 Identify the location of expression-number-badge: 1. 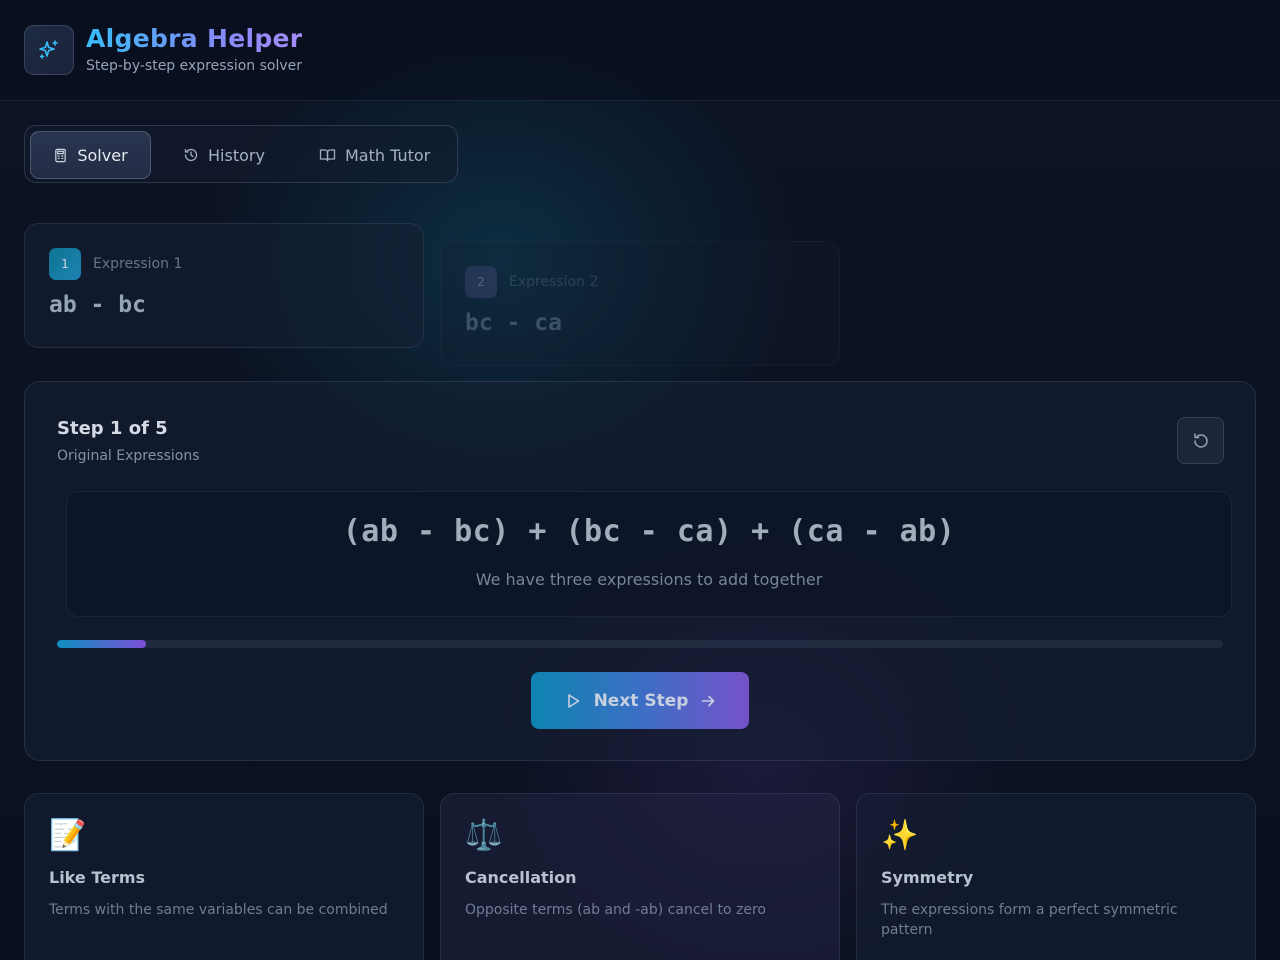
(65, 264).